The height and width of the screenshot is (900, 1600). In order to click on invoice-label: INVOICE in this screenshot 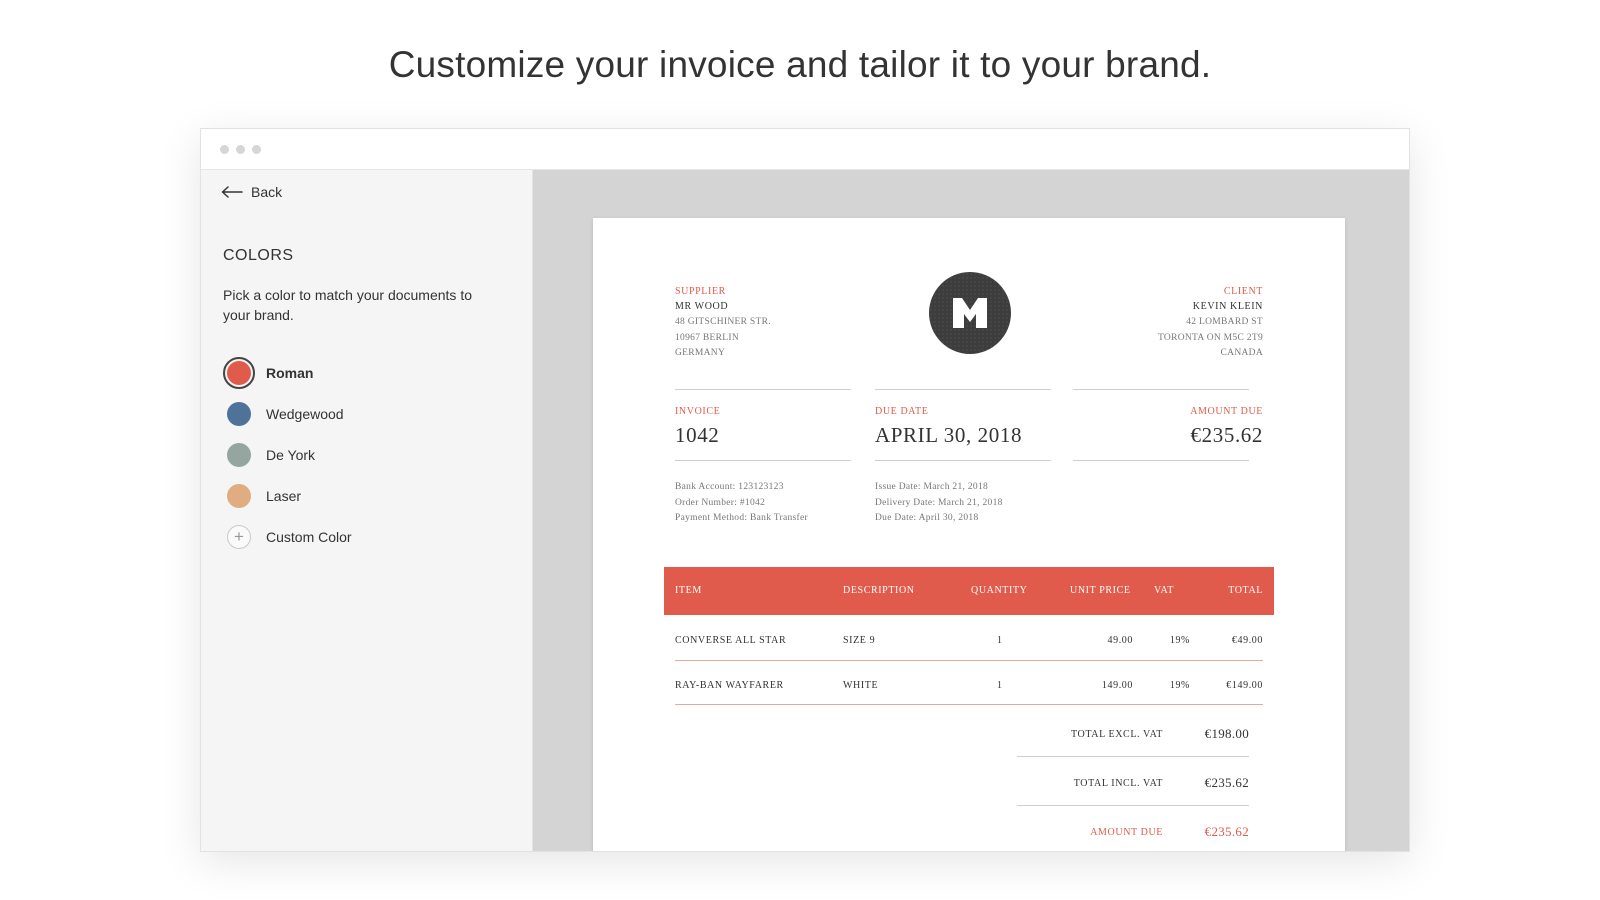, I will do `click(698, 411)`.